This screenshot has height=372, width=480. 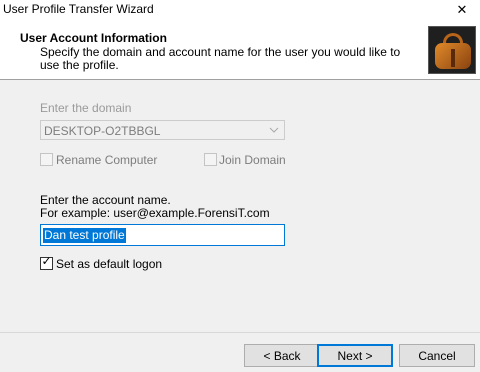 I want to click on chevron-down-icon, so click(x=274, y=130).